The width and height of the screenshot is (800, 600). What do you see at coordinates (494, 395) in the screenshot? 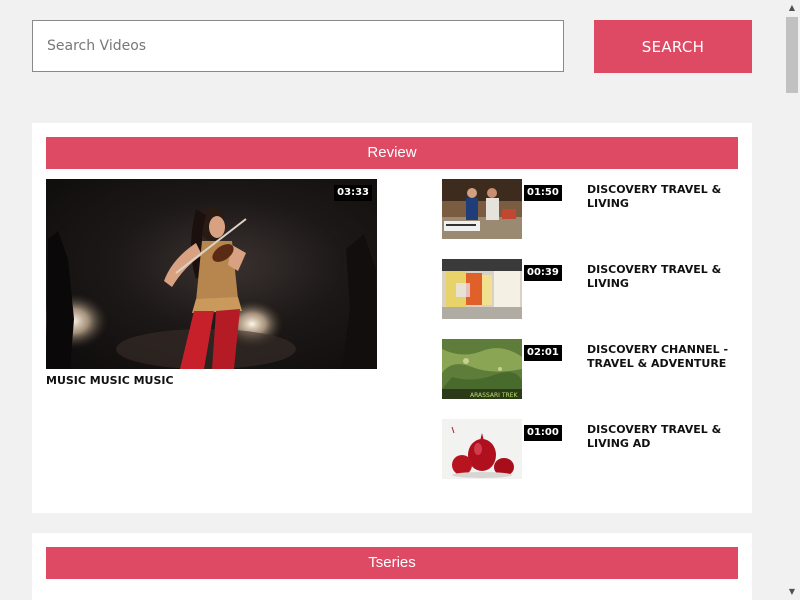
I see `thumb-caption: ARASSARI TREK` at bounding box center [494, 395].